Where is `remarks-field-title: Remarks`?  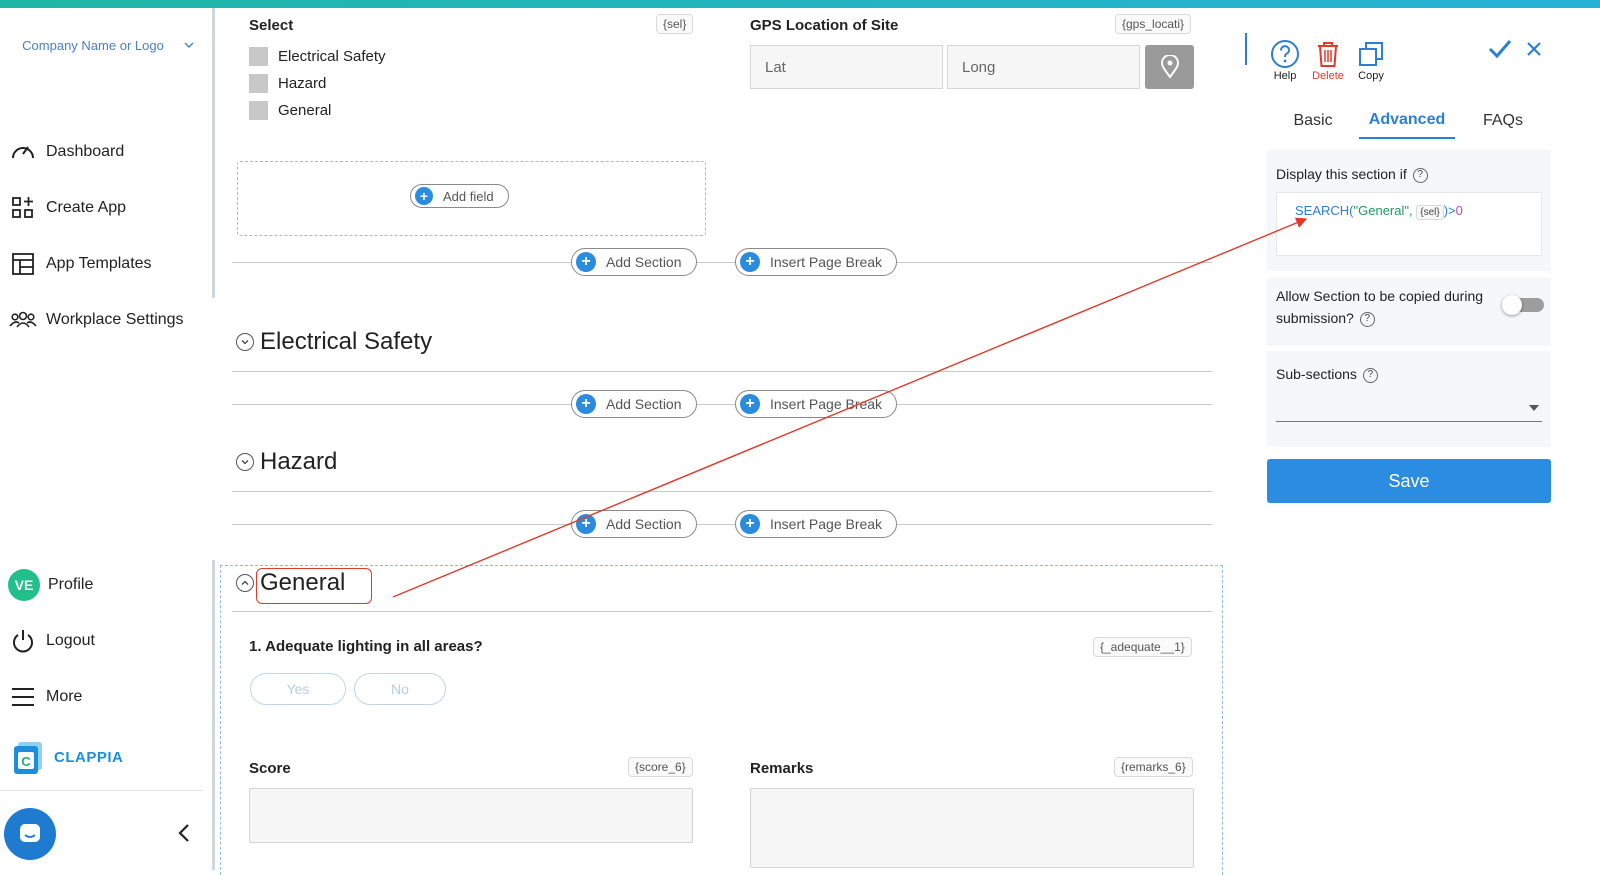
remarks-field-title: Remarks is located at coordinates (782, 768).